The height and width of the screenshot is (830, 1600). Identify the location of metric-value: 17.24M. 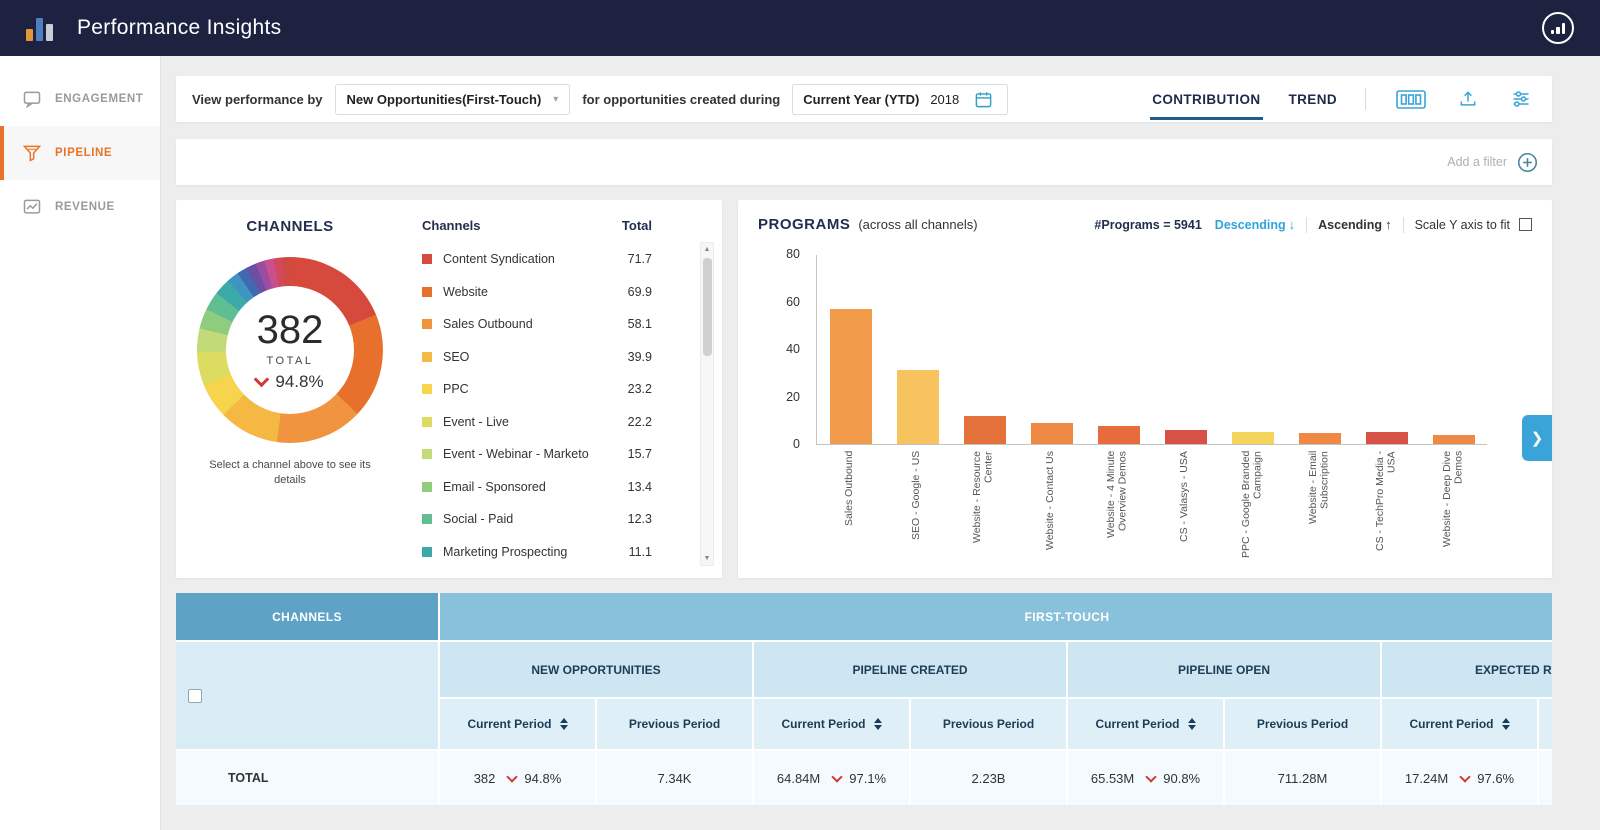
(1426, 778).